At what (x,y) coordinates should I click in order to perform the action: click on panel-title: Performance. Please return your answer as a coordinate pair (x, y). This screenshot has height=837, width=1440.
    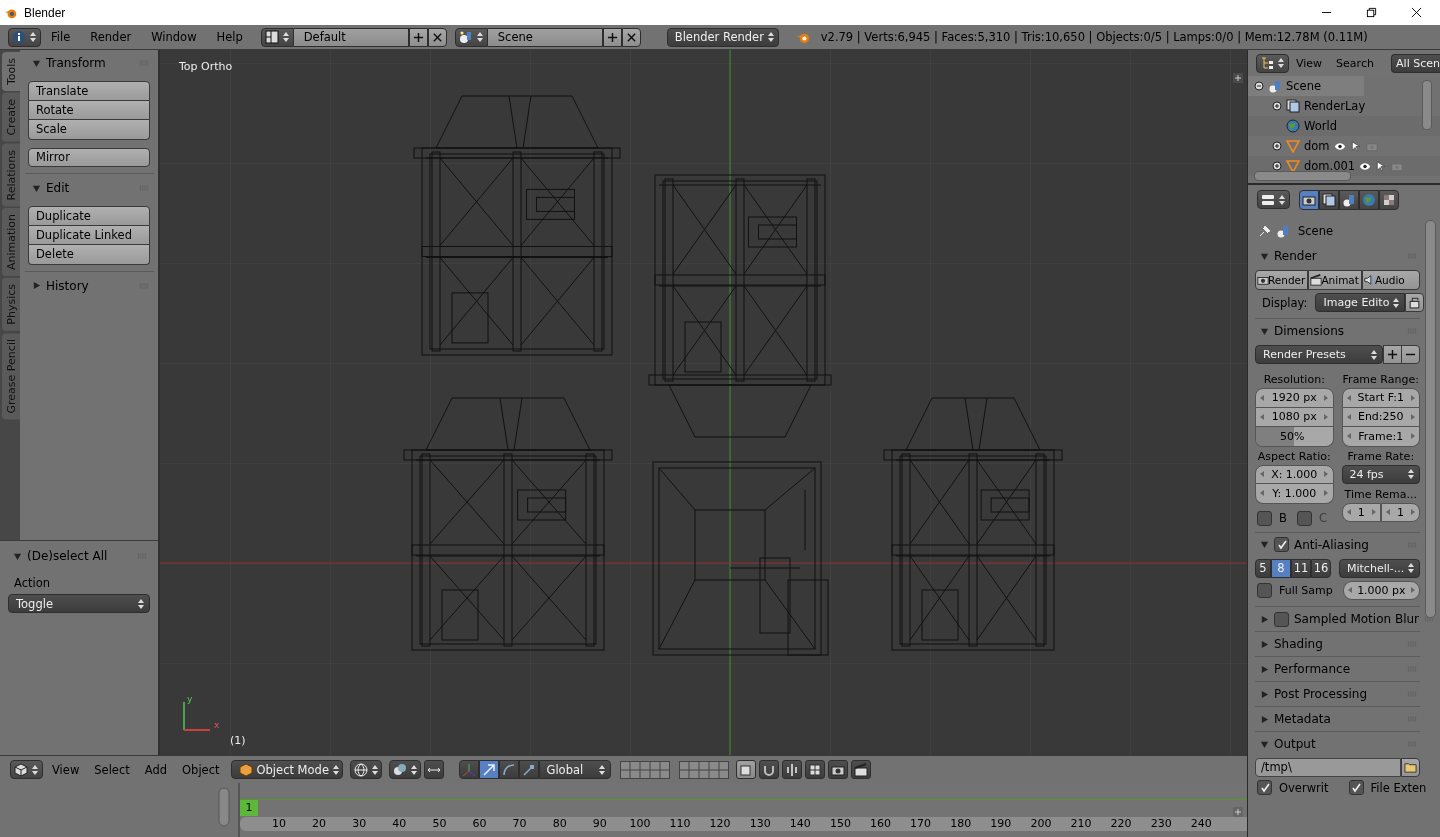
    Looking at the image, I should click on (1312, 669).